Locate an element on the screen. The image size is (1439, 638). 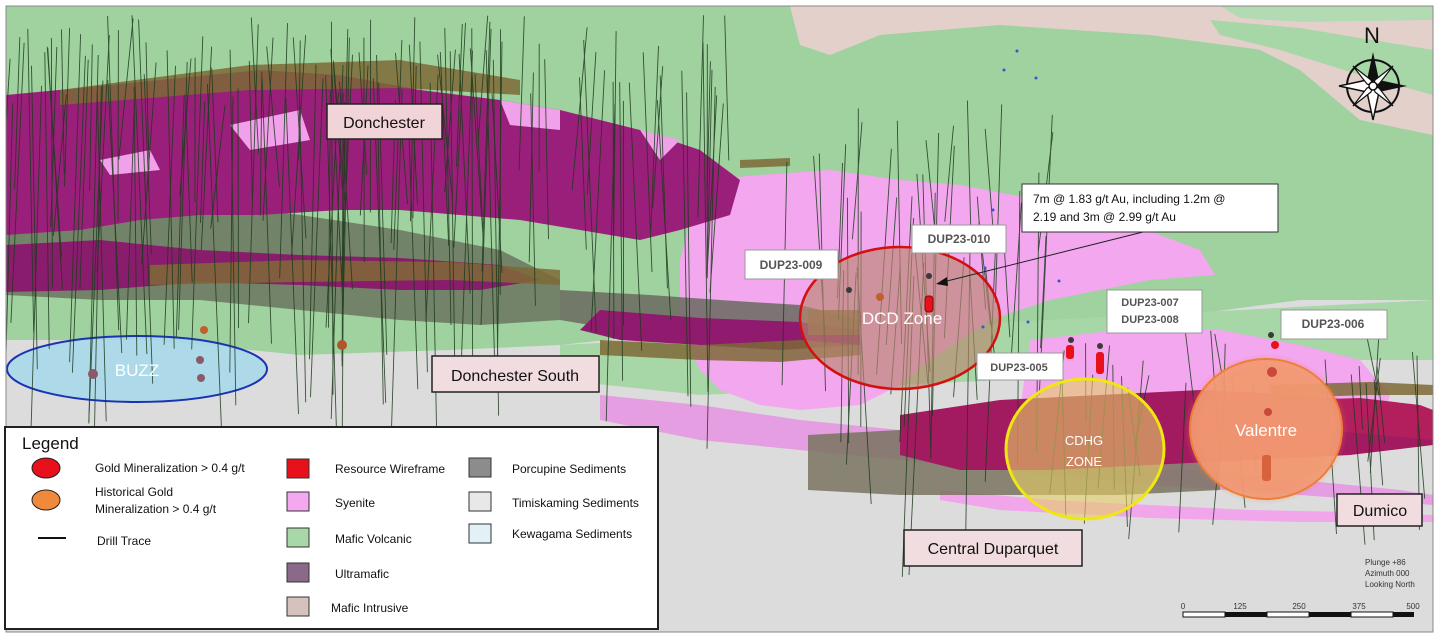
dcd-zone-label: DCD Zone is located at coordinates (902, 318).